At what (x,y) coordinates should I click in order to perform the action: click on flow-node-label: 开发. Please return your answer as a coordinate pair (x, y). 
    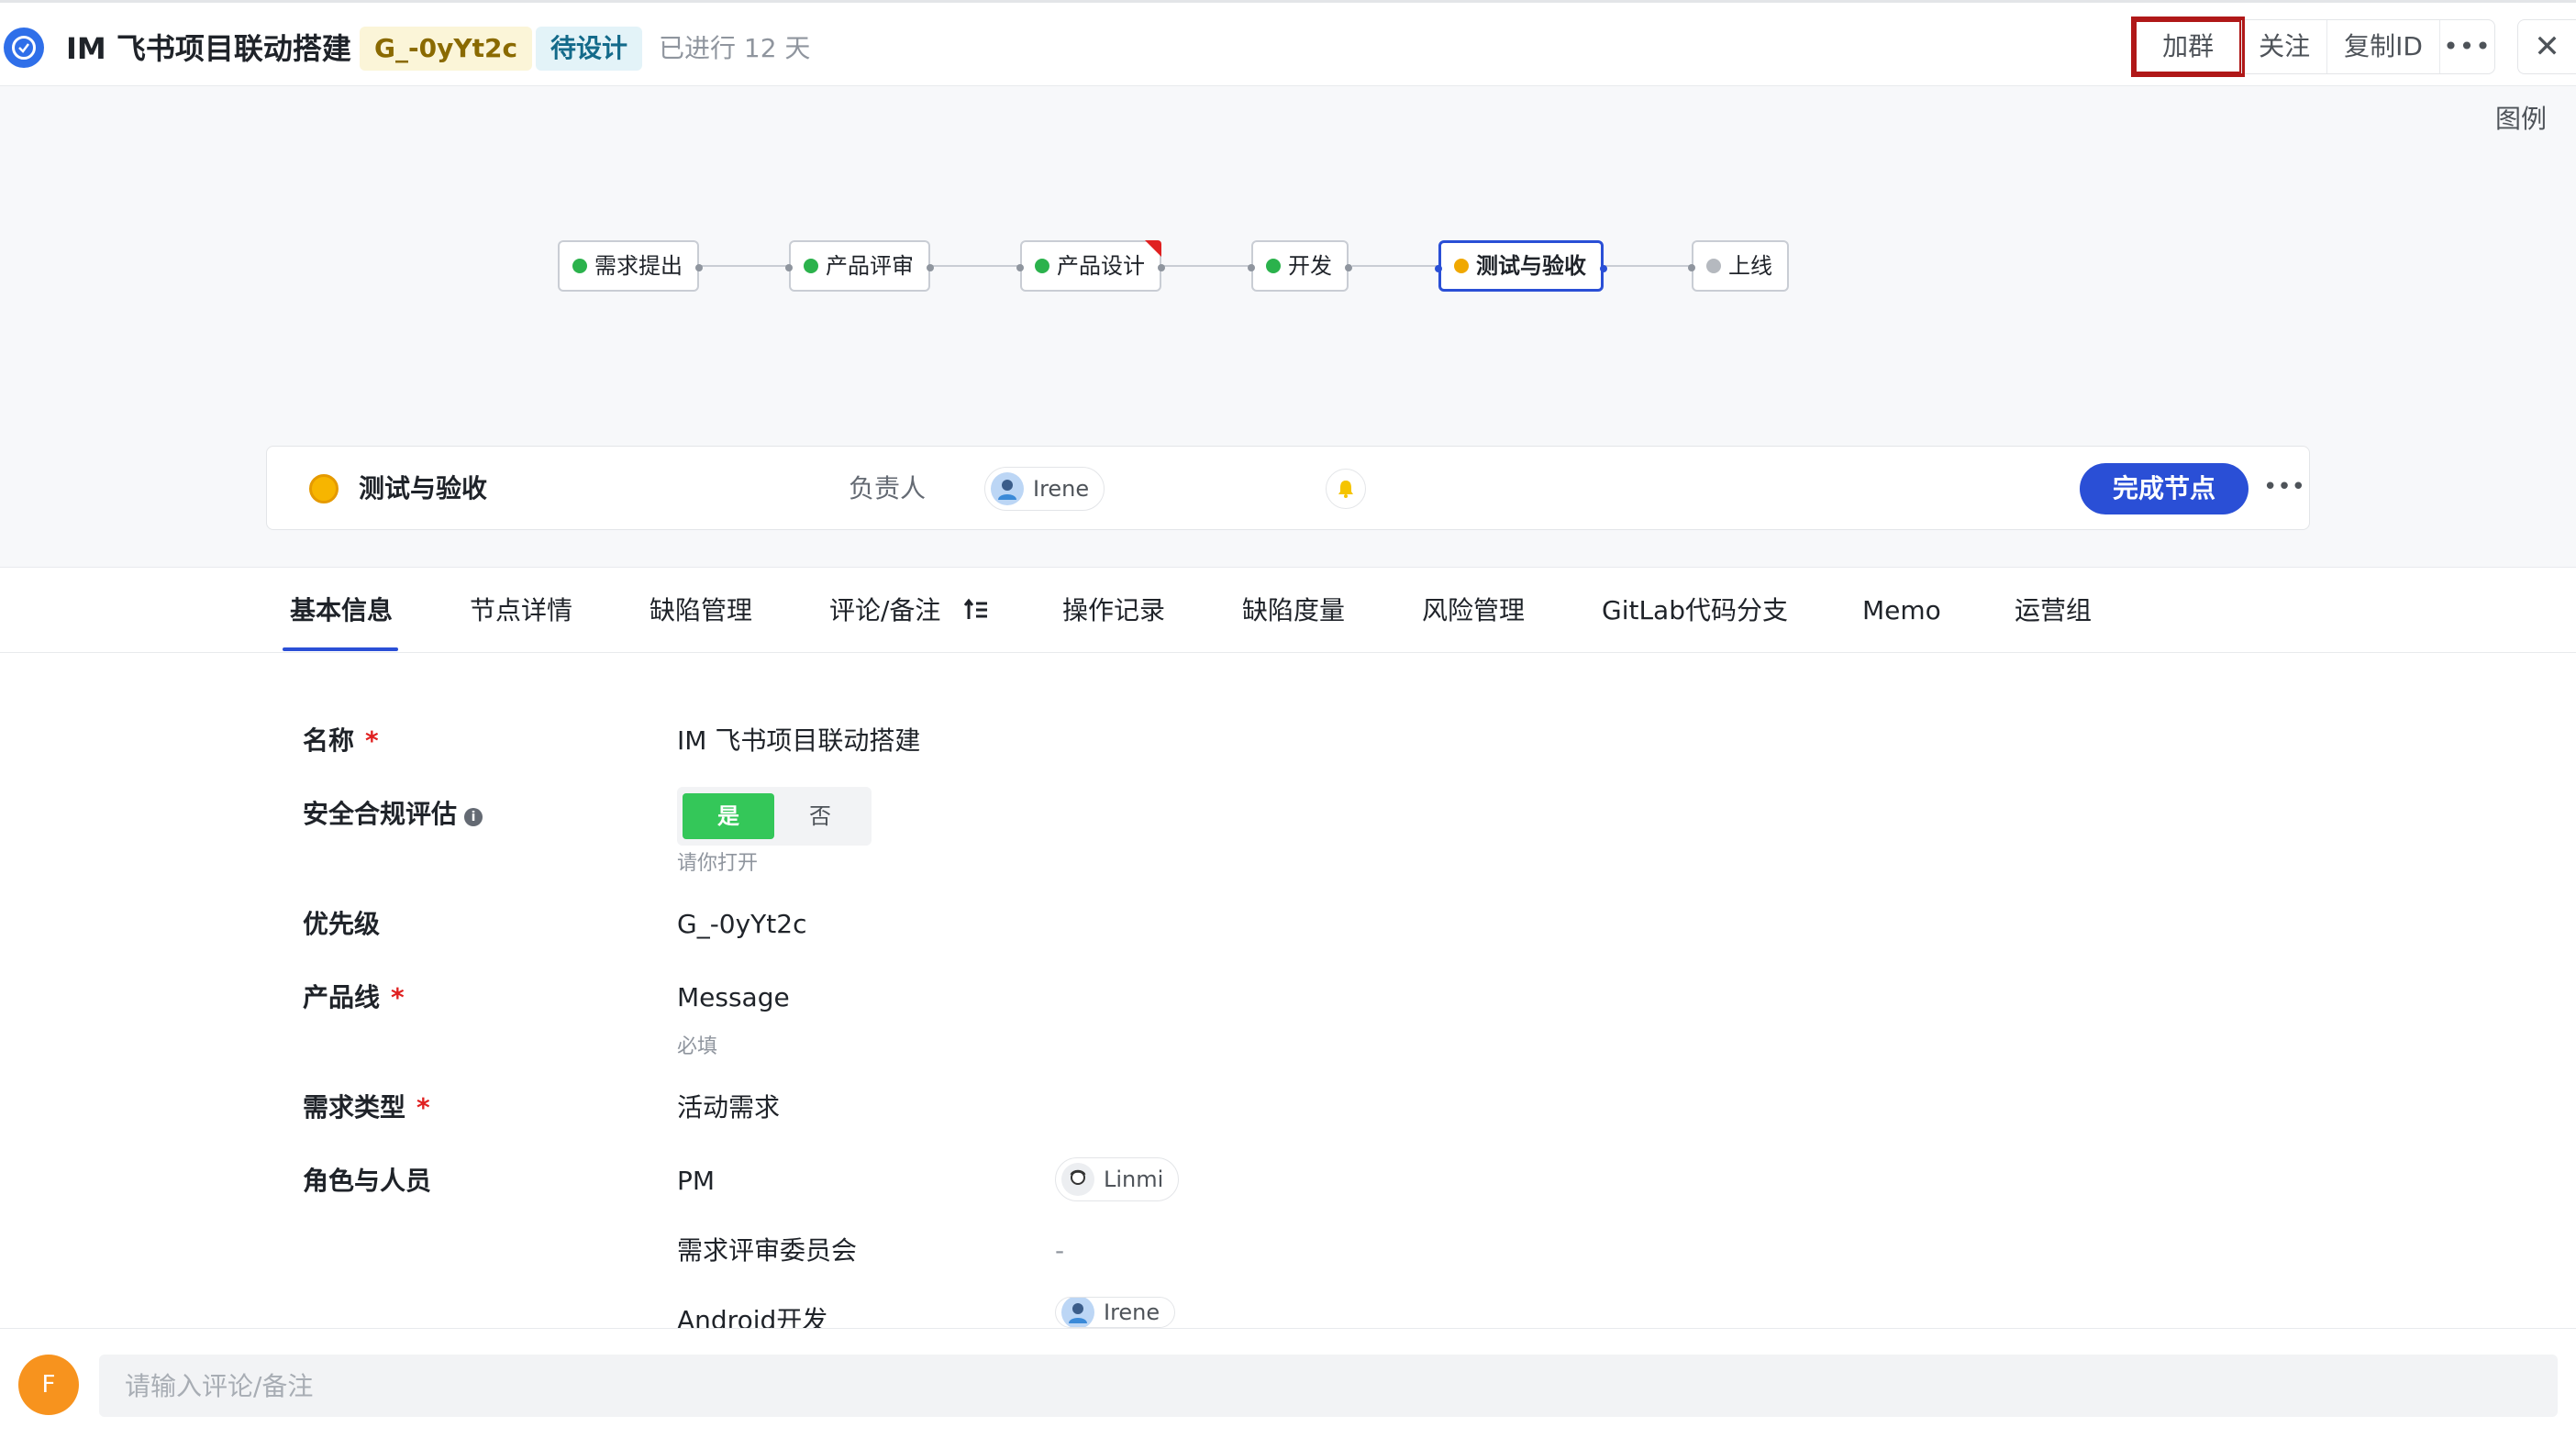
    Looking at the image, I should click on (1310, 266).